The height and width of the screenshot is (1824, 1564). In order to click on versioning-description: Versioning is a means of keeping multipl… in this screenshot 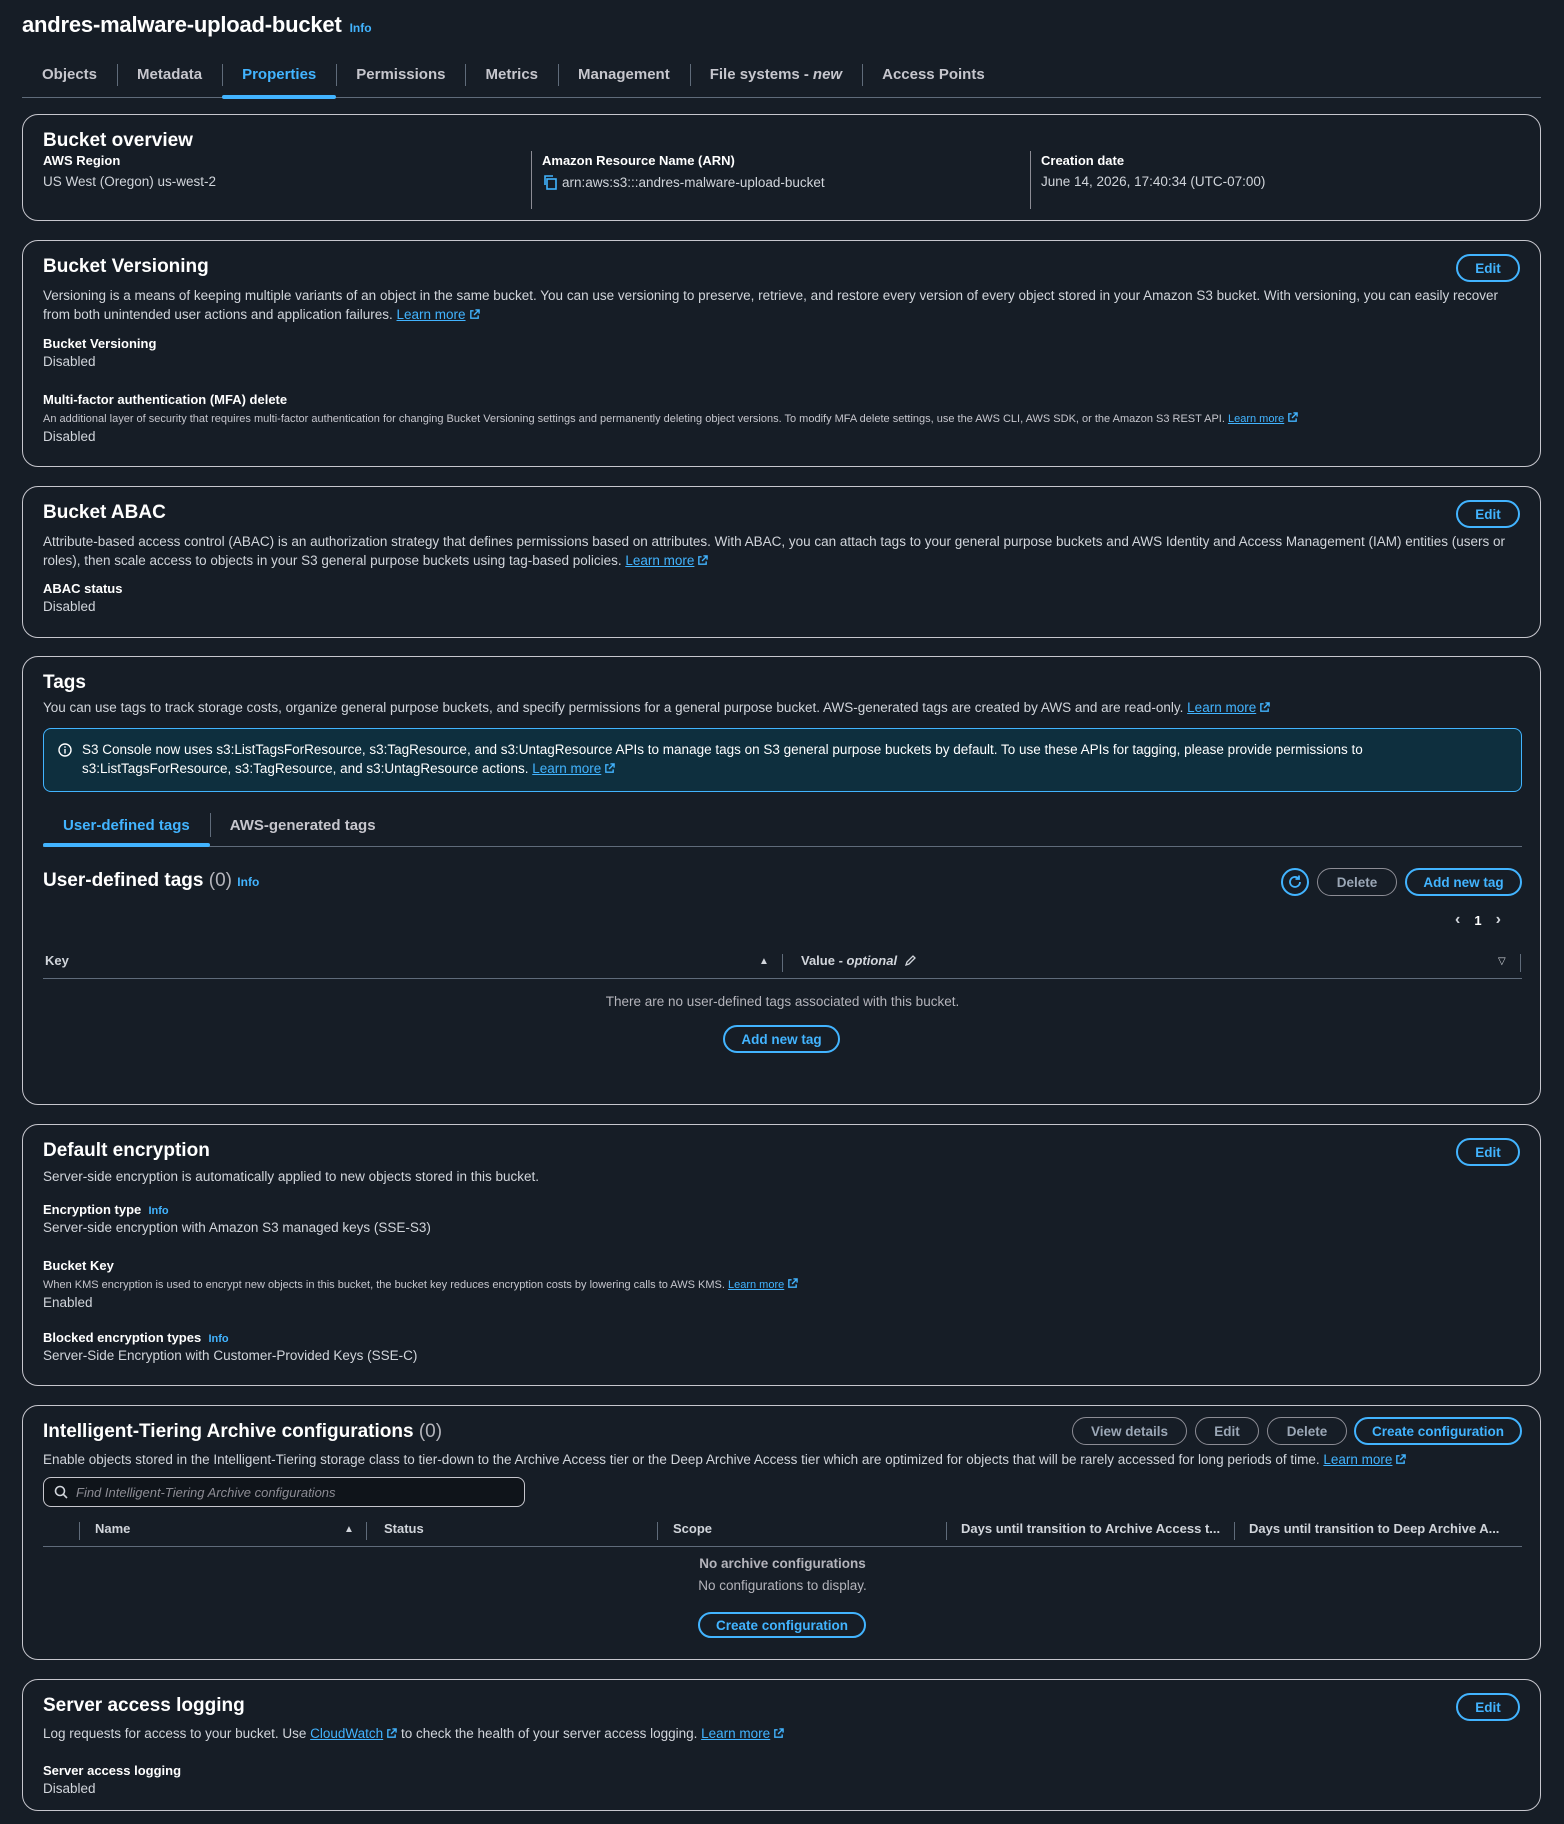, I will do `click(783, 305)`.